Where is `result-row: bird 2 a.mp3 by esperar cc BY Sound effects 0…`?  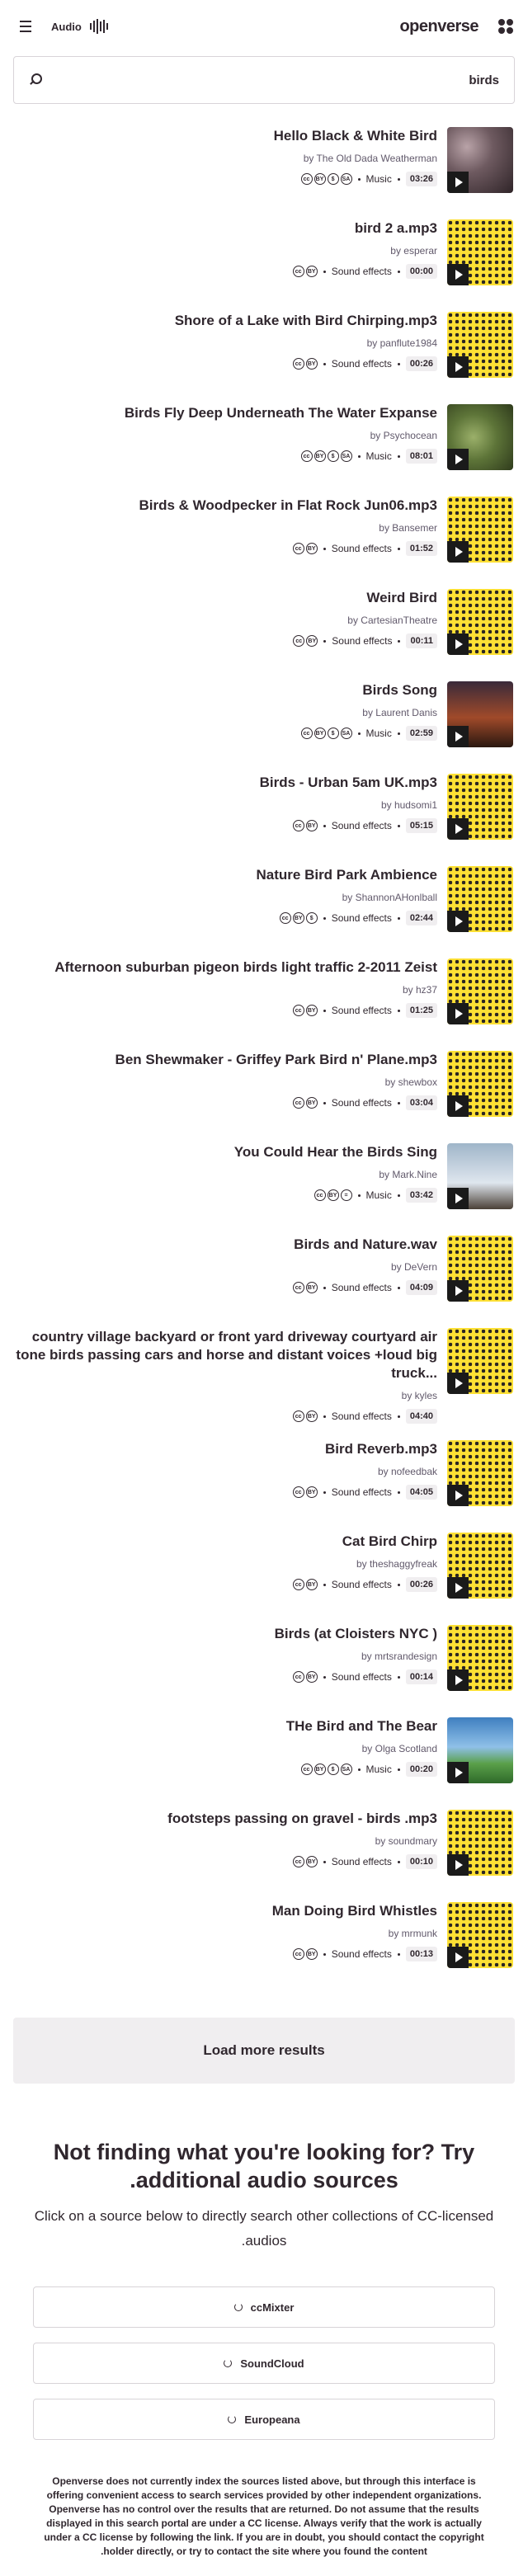
result-row: bird 2 a.mp3 by esperar cc BY Sound effects 0… is located at coordinates (264, 265).